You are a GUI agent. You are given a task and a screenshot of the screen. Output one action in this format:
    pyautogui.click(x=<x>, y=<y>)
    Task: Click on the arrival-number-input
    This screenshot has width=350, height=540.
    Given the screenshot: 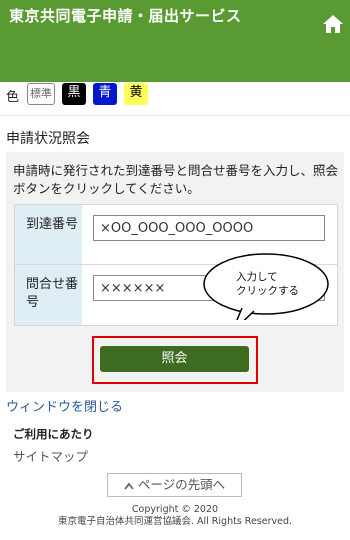 What is the action you would take?
    pyautogui.click(x=209, y=228)
    